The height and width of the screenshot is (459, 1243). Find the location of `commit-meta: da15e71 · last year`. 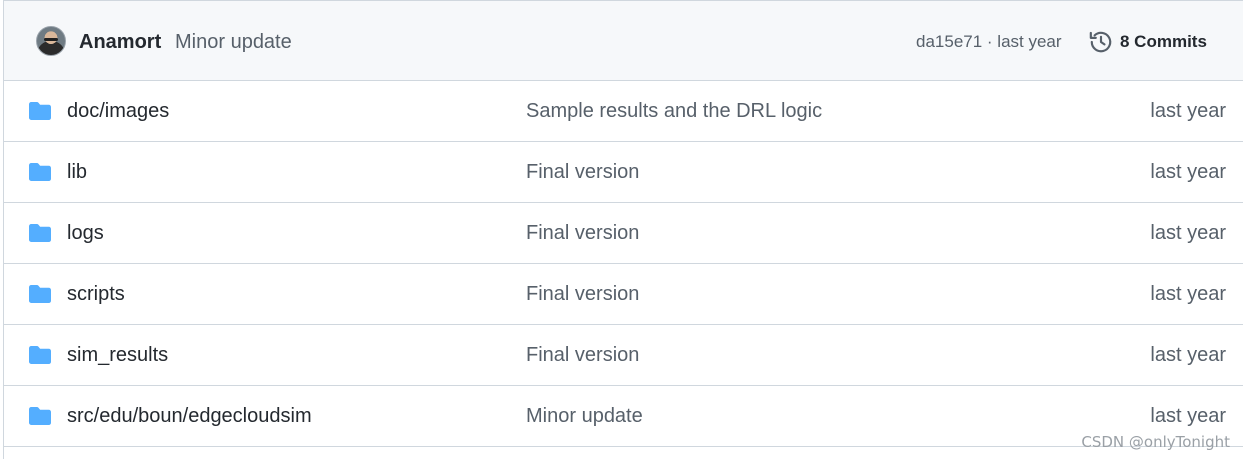

commit-meta: da15e71 · last year is located at coordinates (989, 42).